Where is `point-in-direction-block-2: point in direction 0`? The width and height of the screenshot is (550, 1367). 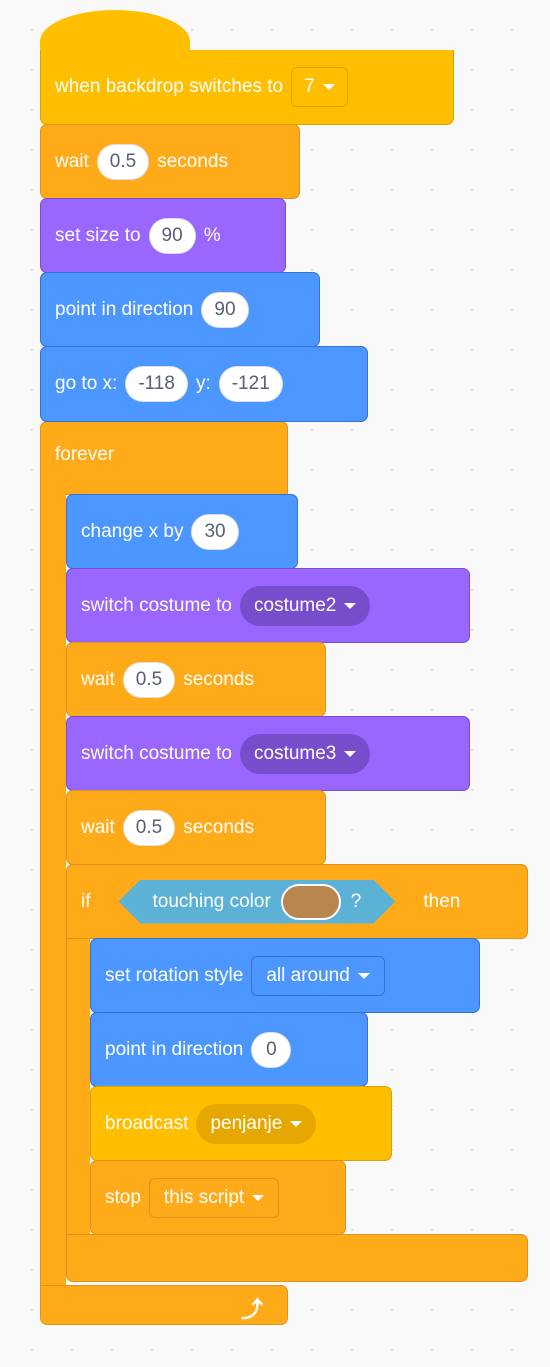
point-in-direction-block-2: point in direction 0 is located at coordinates (229, 1049).